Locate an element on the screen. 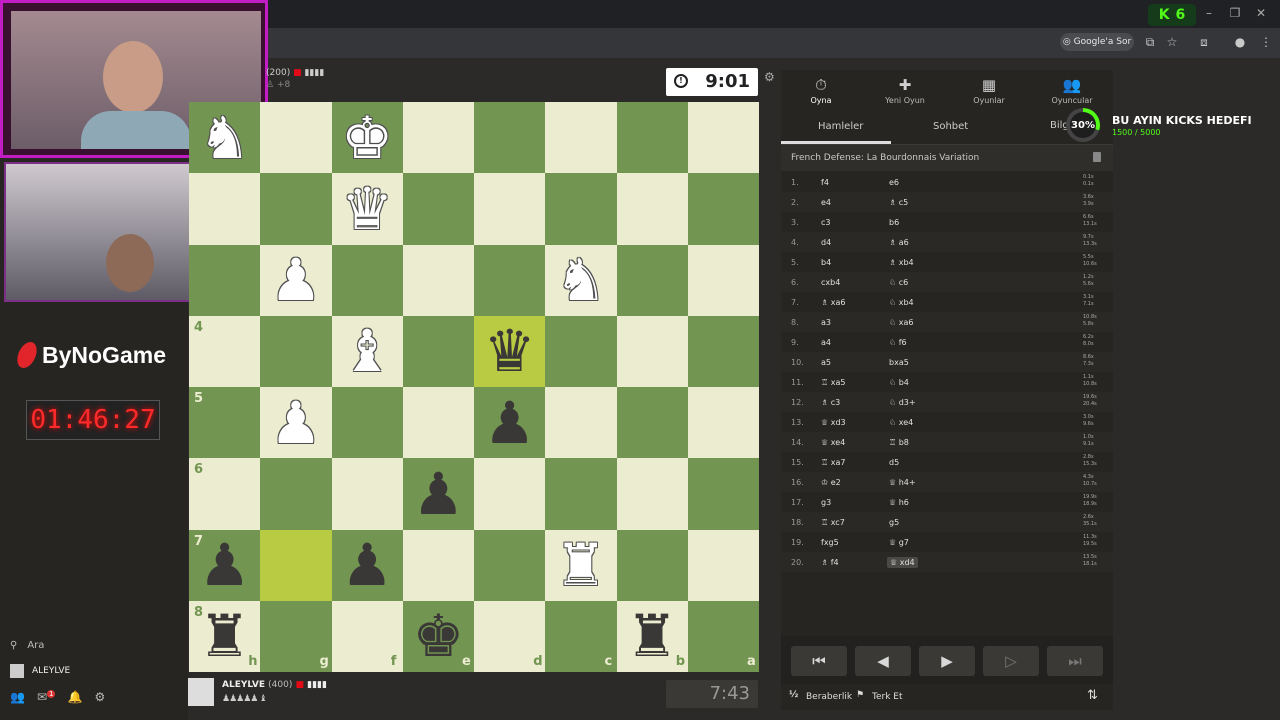 Image resolution: width=1280 pixels, height=720 pixels. white-move: cxb4 is located at coordinates (830, 282).